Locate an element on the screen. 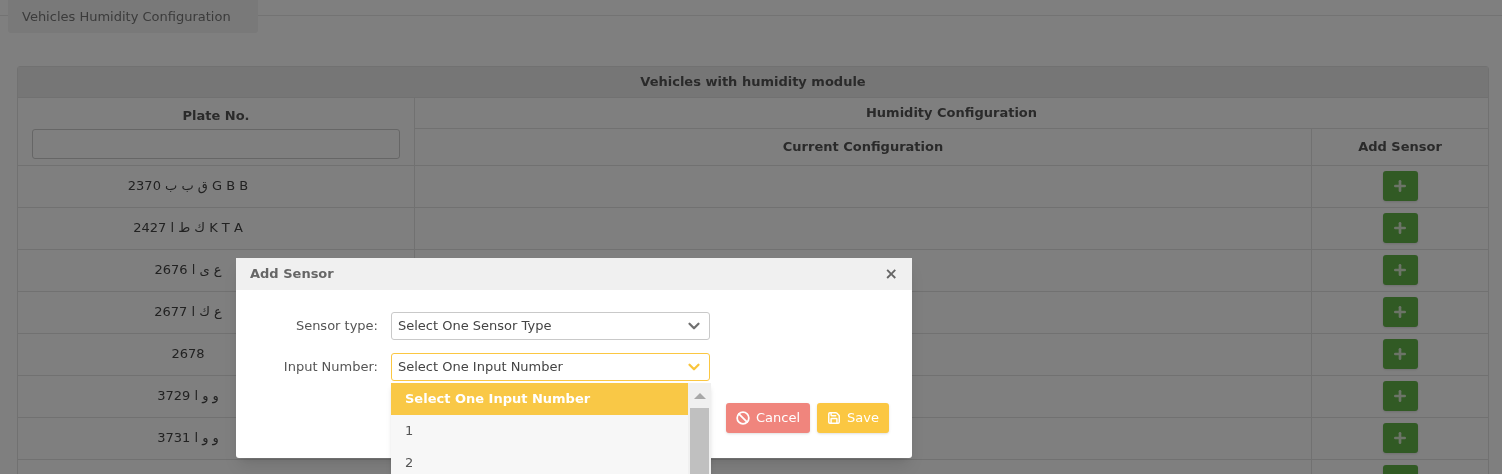 The image size is (1502, 474). plate-number: 3731 و و ا is located at coordinates (188, 438).